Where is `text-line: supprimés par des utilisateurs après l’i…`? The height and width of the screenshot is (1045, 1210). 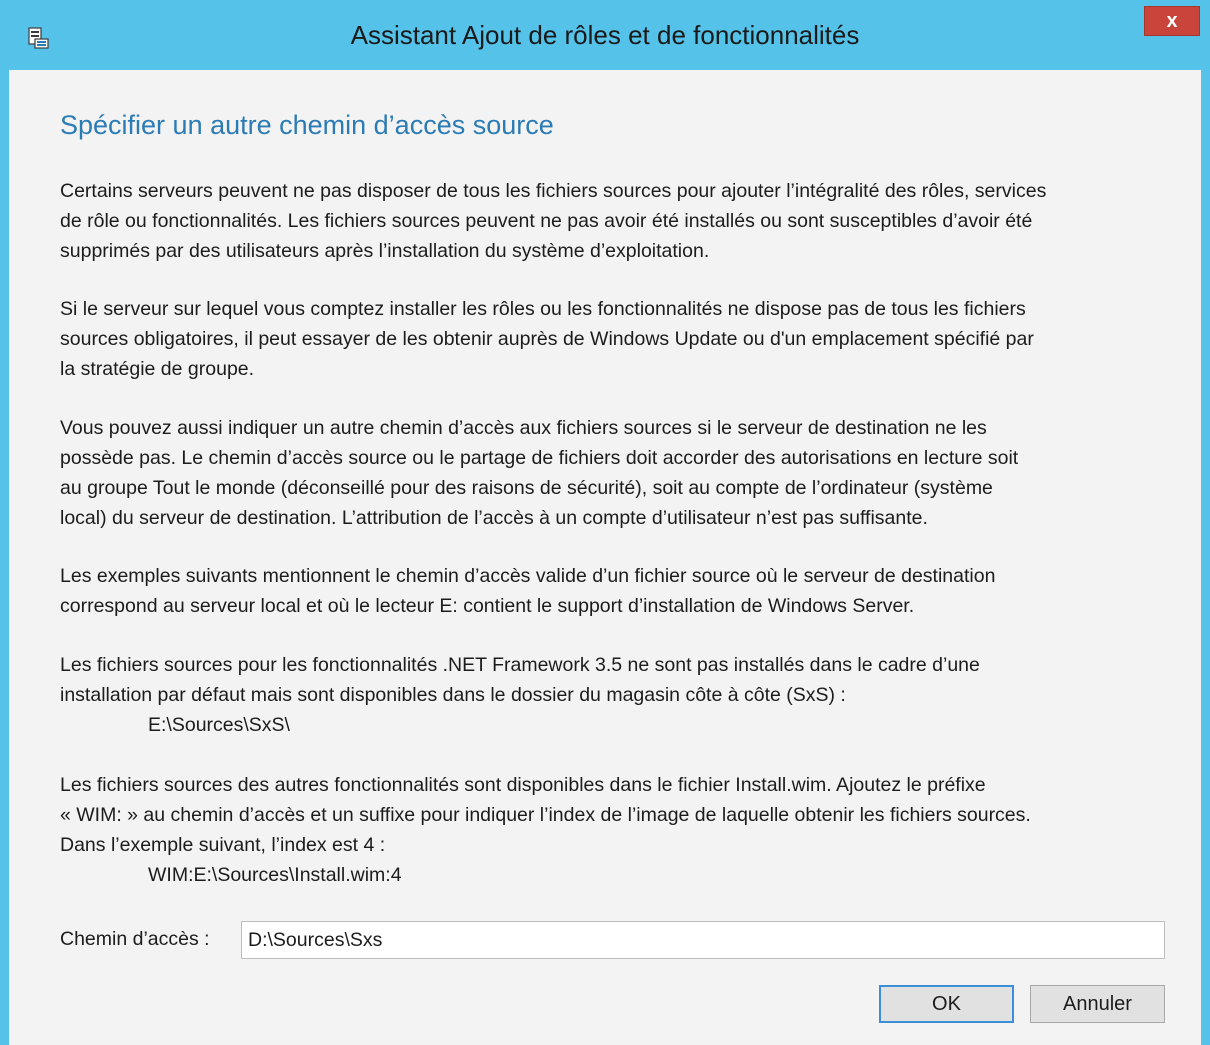
text-line: supprimés par des utilisateurs après l’i… is located at coordinates (385, 251).